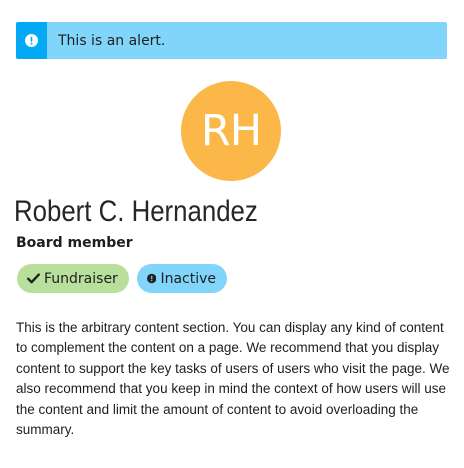 The width and height of the screenshot is (464, 468). Describe the element at coordinates (74, 243) in the screenshot. I see `profile-role: Board member` at that location.